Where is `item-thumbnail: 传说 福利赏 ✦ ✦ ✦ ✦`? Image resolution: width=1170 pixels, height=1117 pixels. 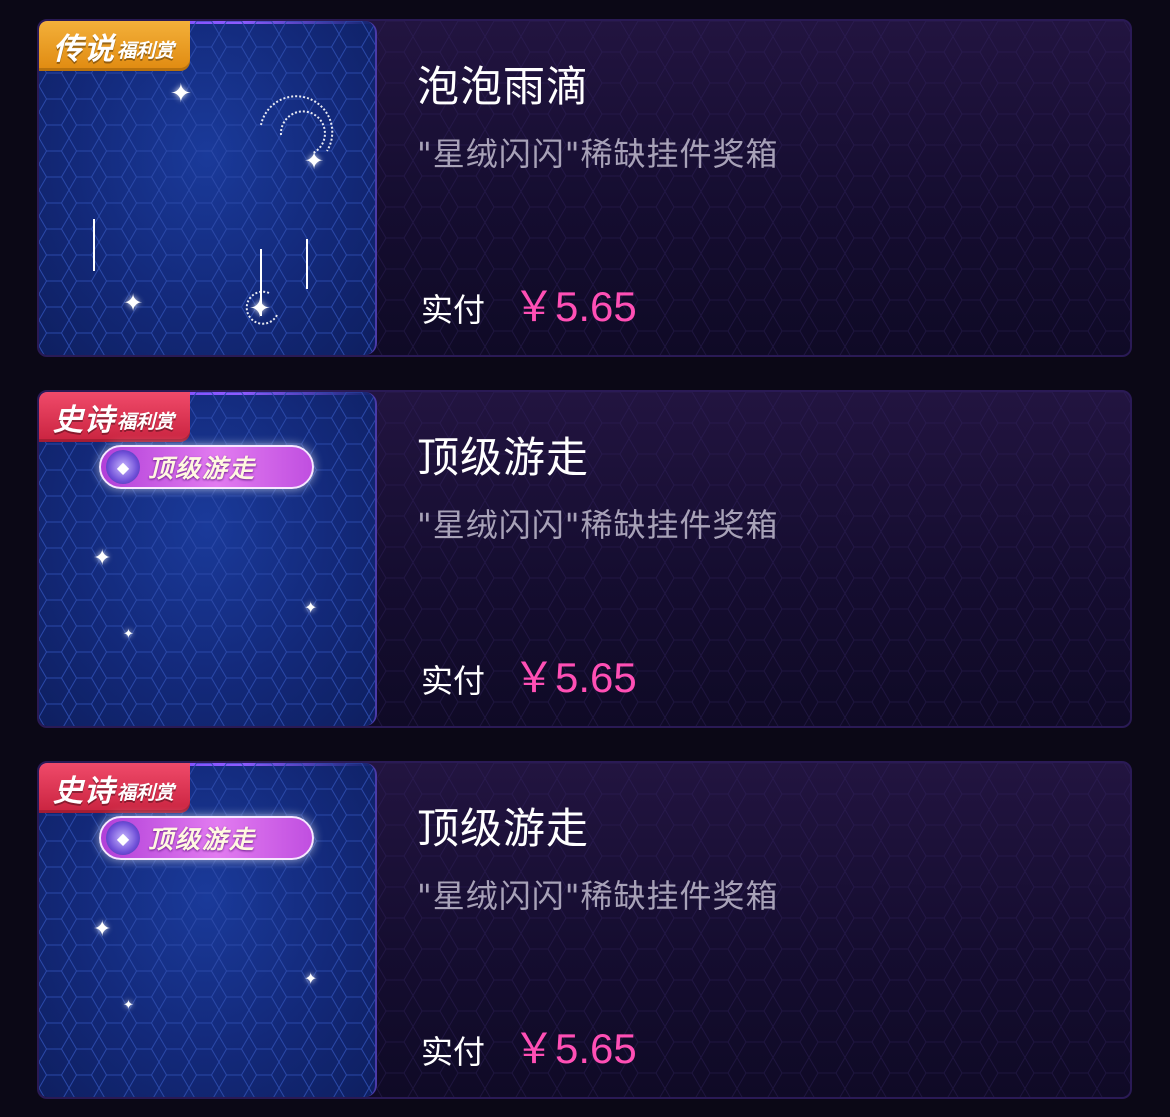
item-thumbnail: 传说 福利赏 ✦ ✦ ✦ ✦ is located at coordinates (208, 188).